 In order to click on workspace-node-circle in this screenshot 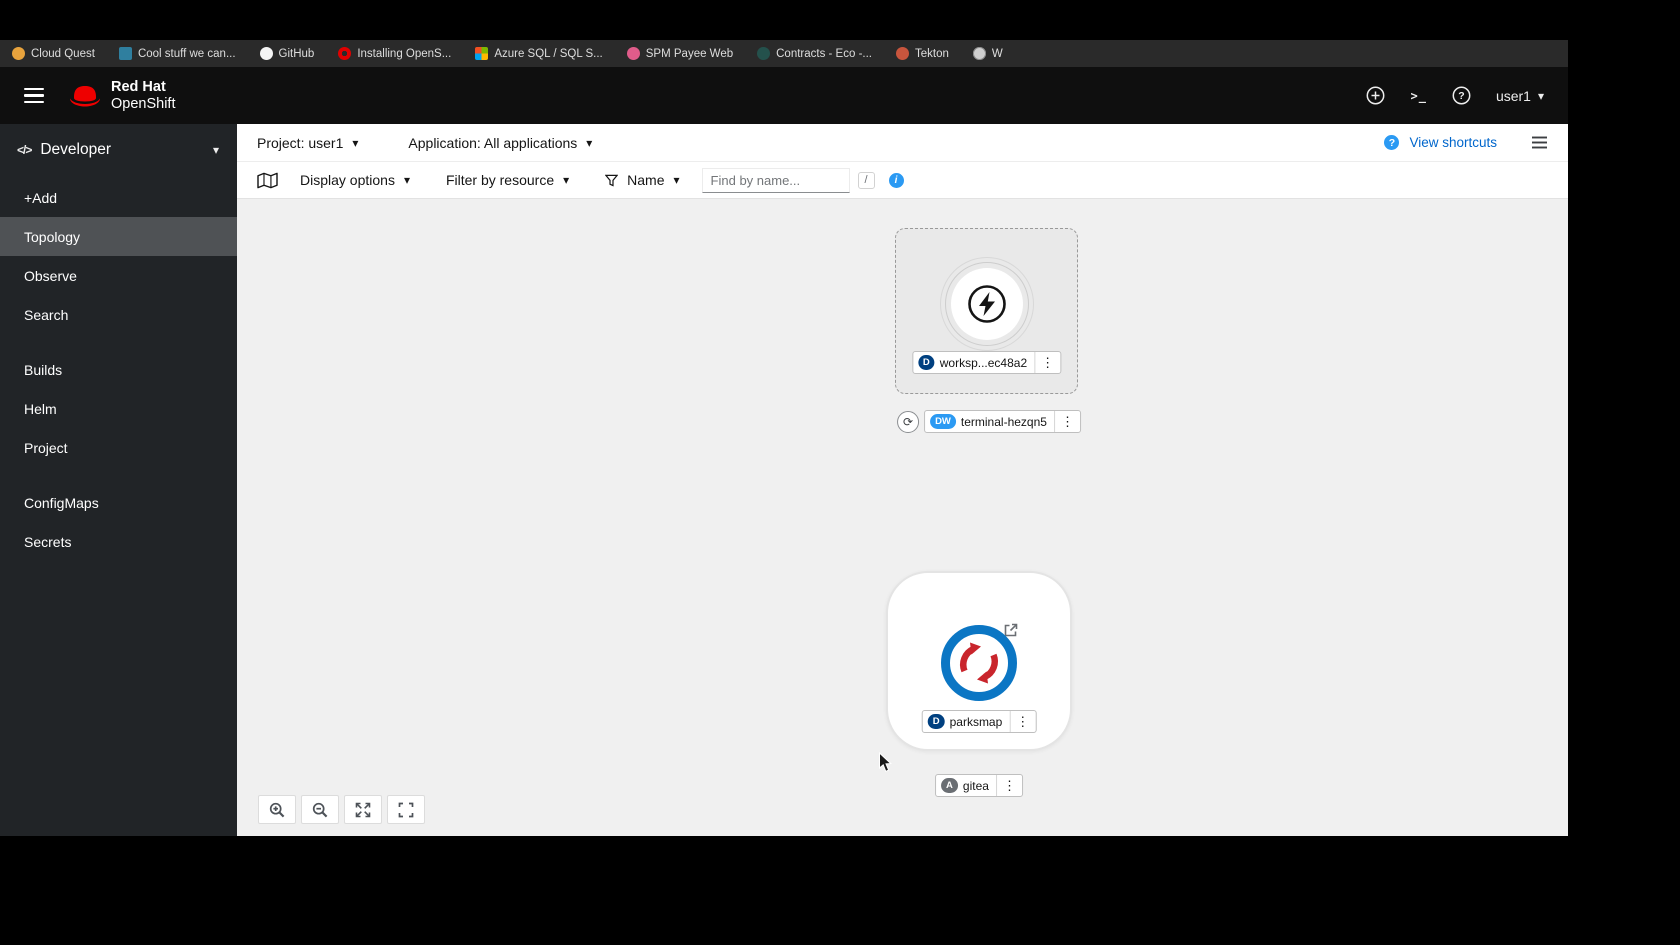, I will do `click(986, 304)`.